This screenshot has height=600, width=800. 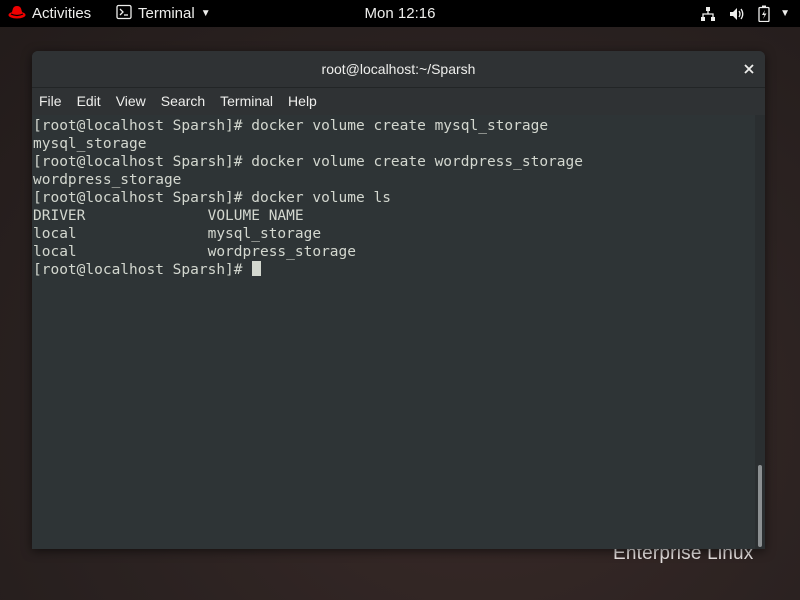 I want to click on scrollbar-thumb, so click(x=760, y=506).